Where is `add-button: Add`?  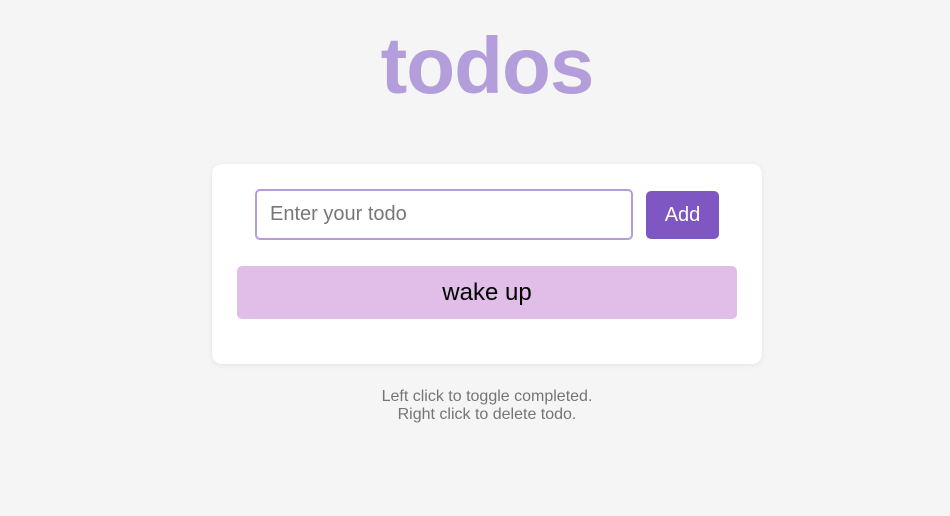 add-button: Add is located at coordinates (682, 215).